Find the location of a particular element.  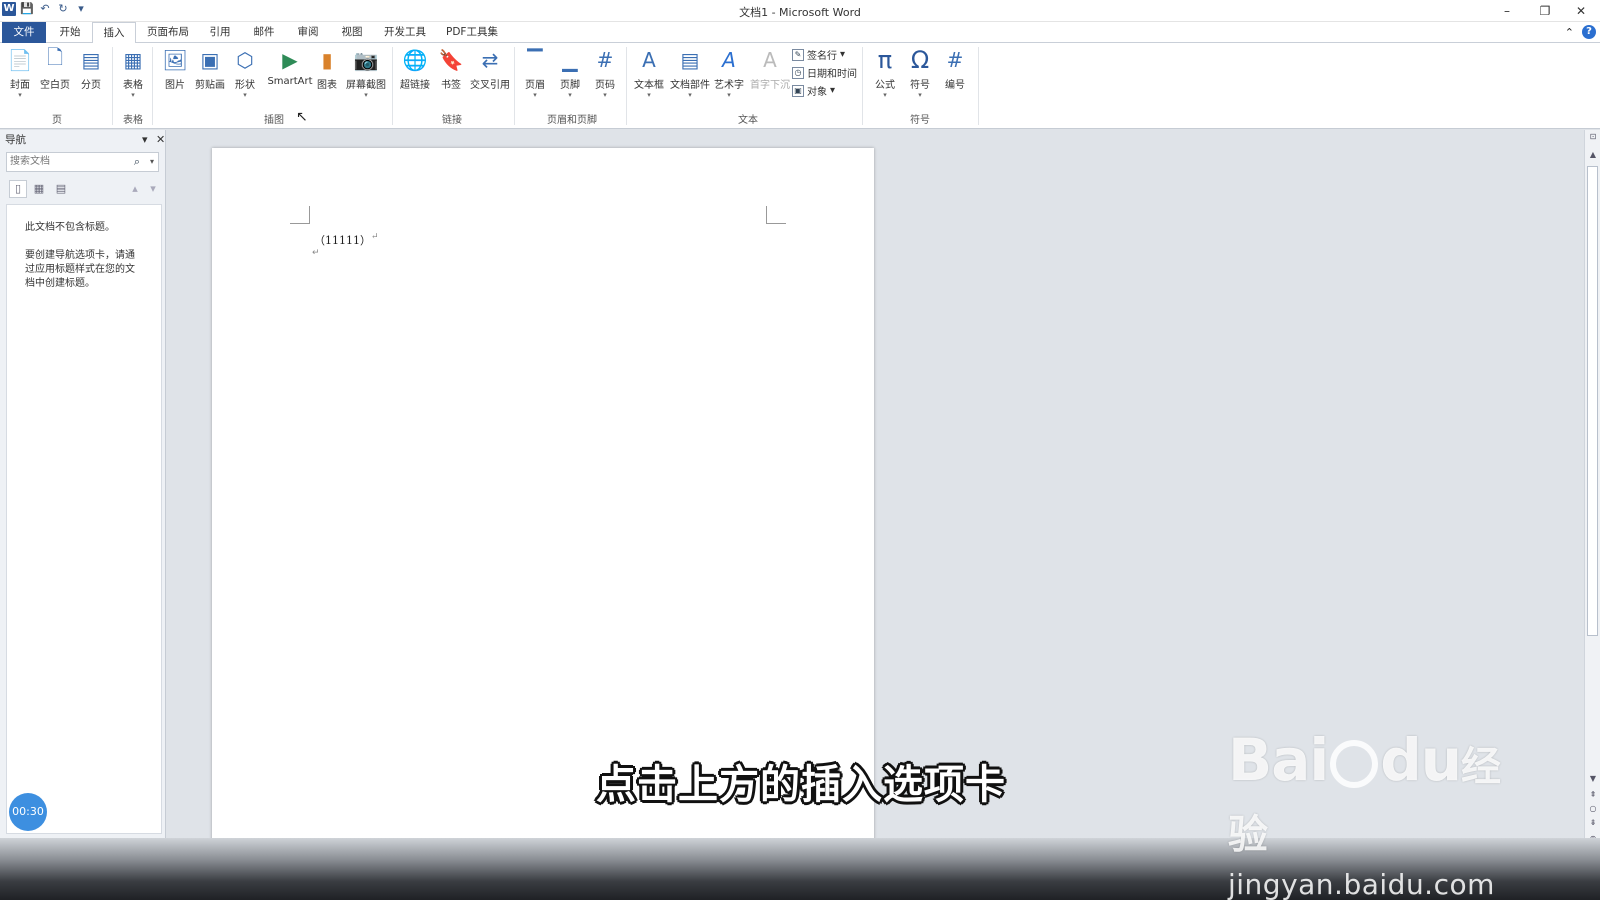

nav-search-input: 搜索文档 ⌕ ▾ is located at coordinates (82, 162).